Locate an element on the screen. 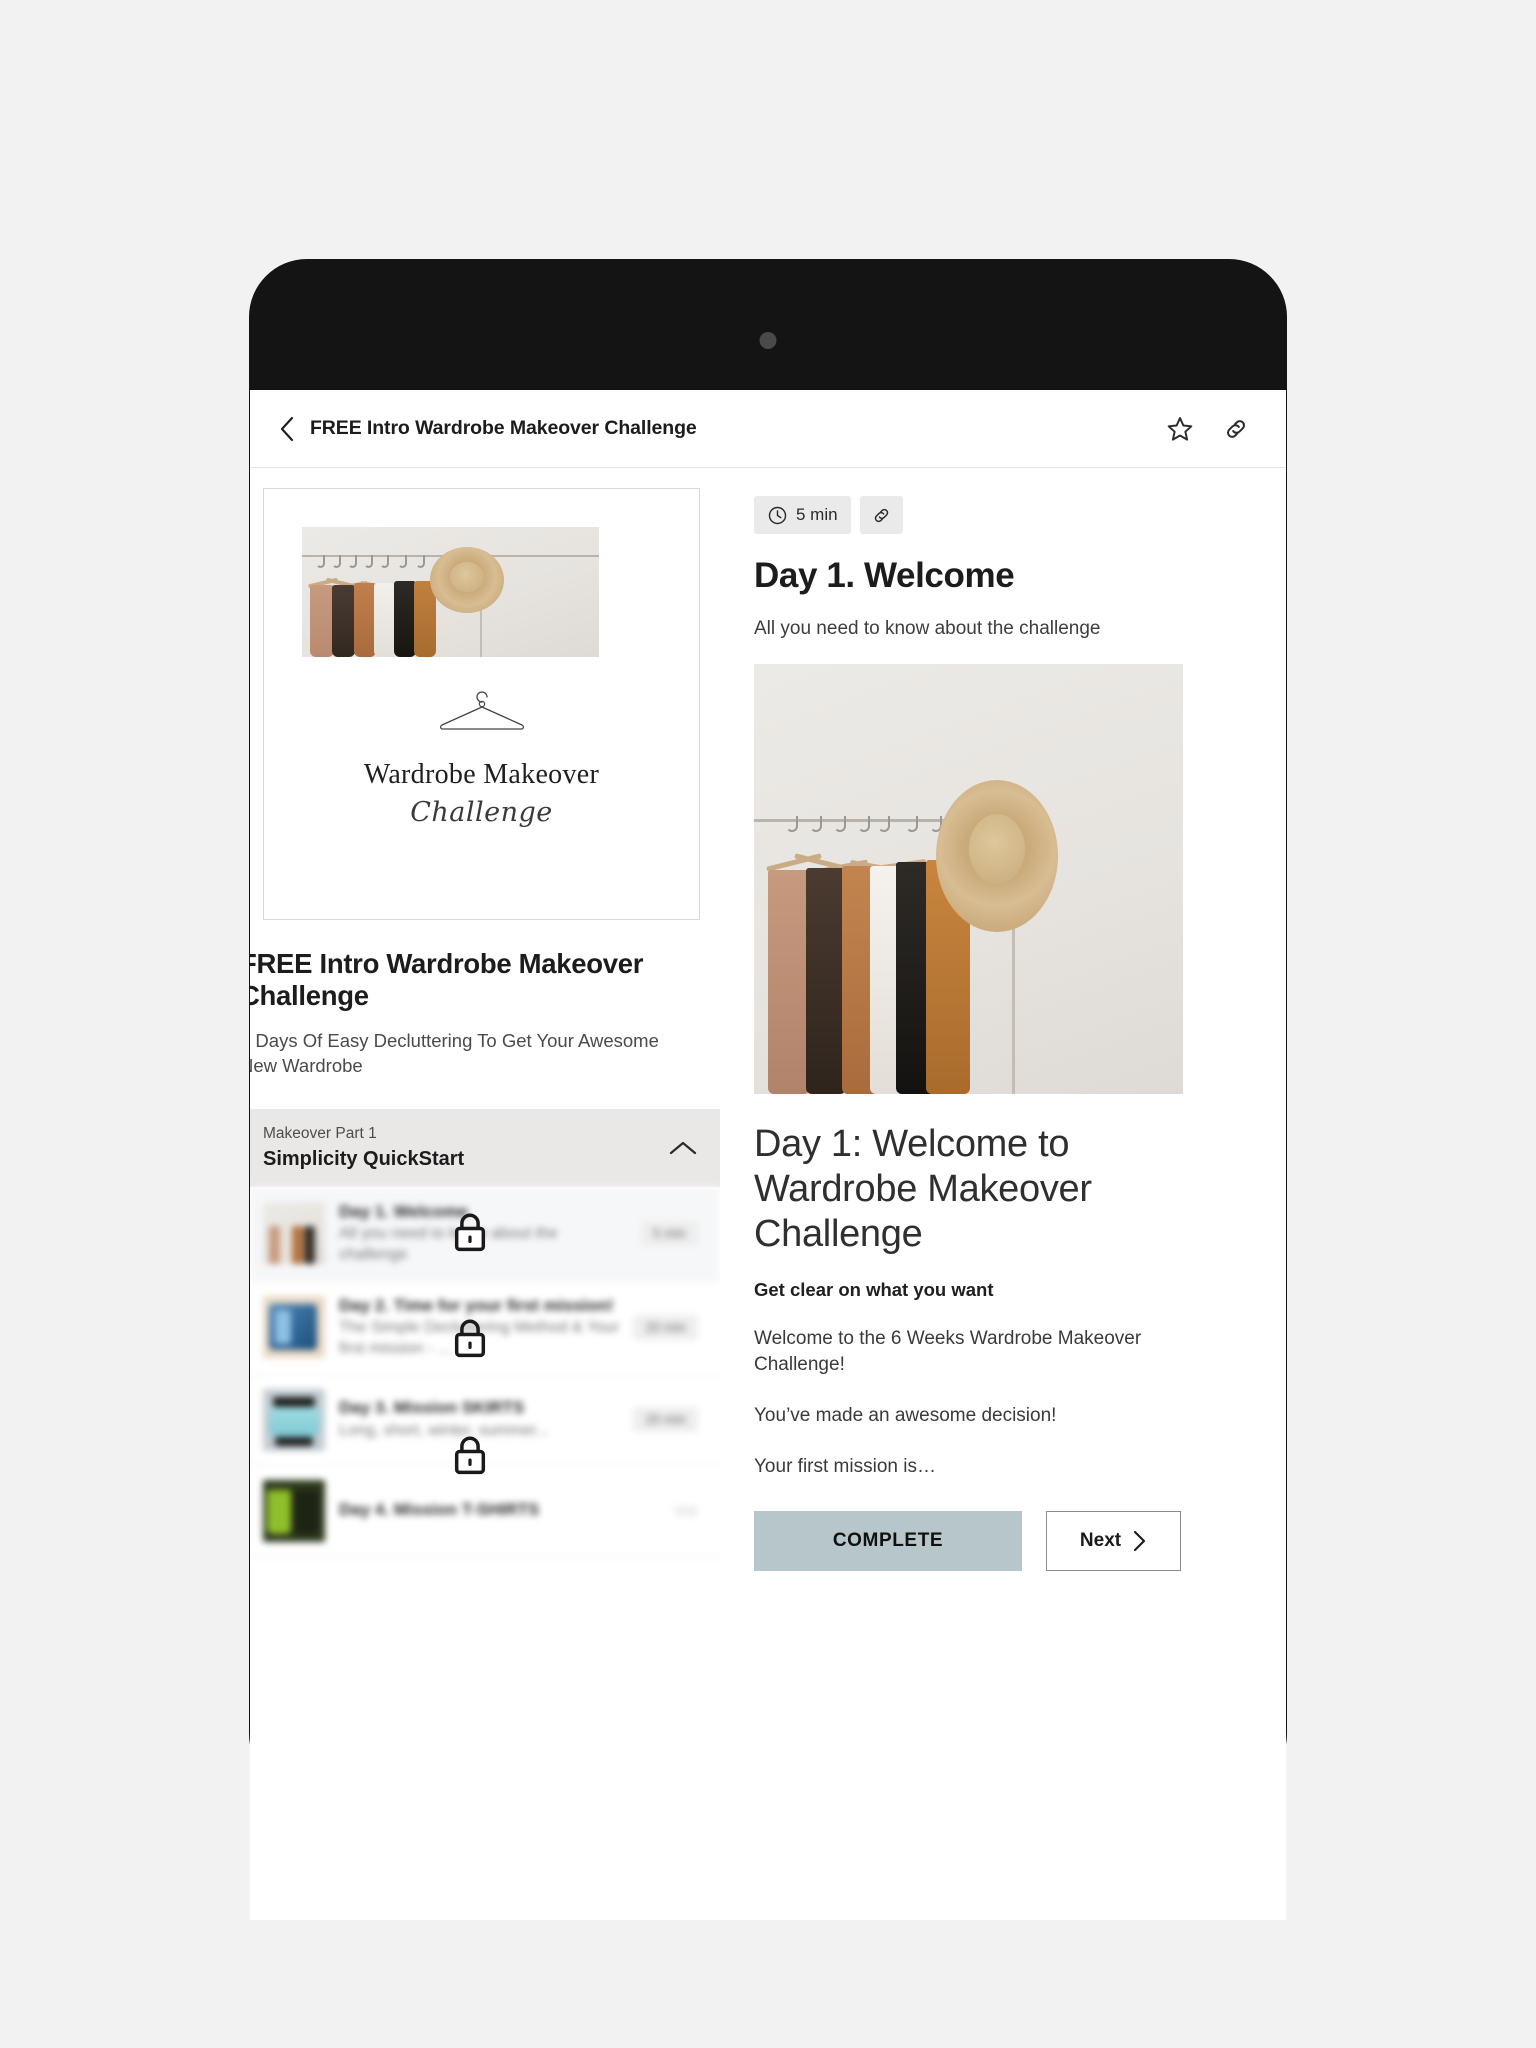 This screenshot has width=1536, height=2048. share-link-button is located at coordinates (1236, 429).